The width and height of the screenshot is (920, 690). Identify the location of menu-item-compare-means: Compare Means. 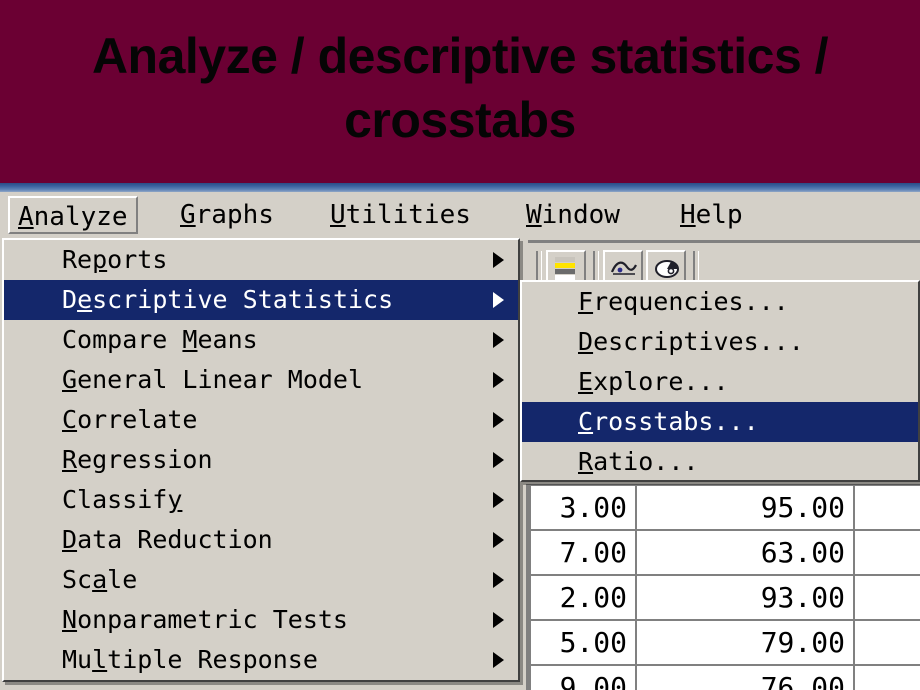
(261, 340).